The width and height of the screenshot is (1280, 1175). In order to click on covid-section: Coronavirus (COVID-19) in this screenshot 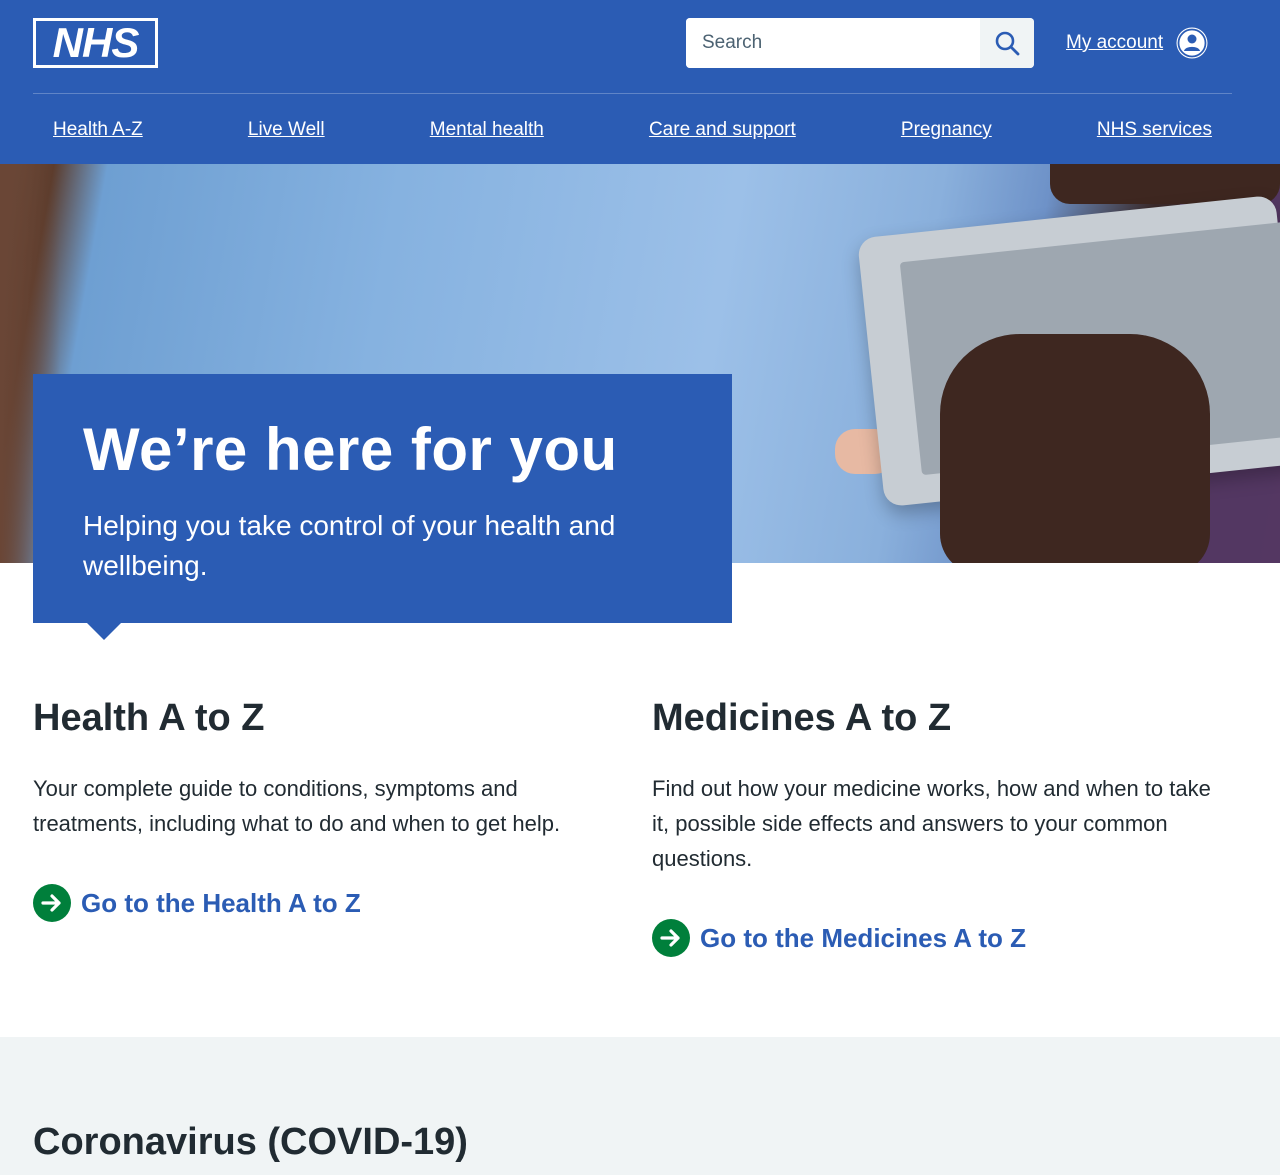, I will do `click(640, 1106)`.